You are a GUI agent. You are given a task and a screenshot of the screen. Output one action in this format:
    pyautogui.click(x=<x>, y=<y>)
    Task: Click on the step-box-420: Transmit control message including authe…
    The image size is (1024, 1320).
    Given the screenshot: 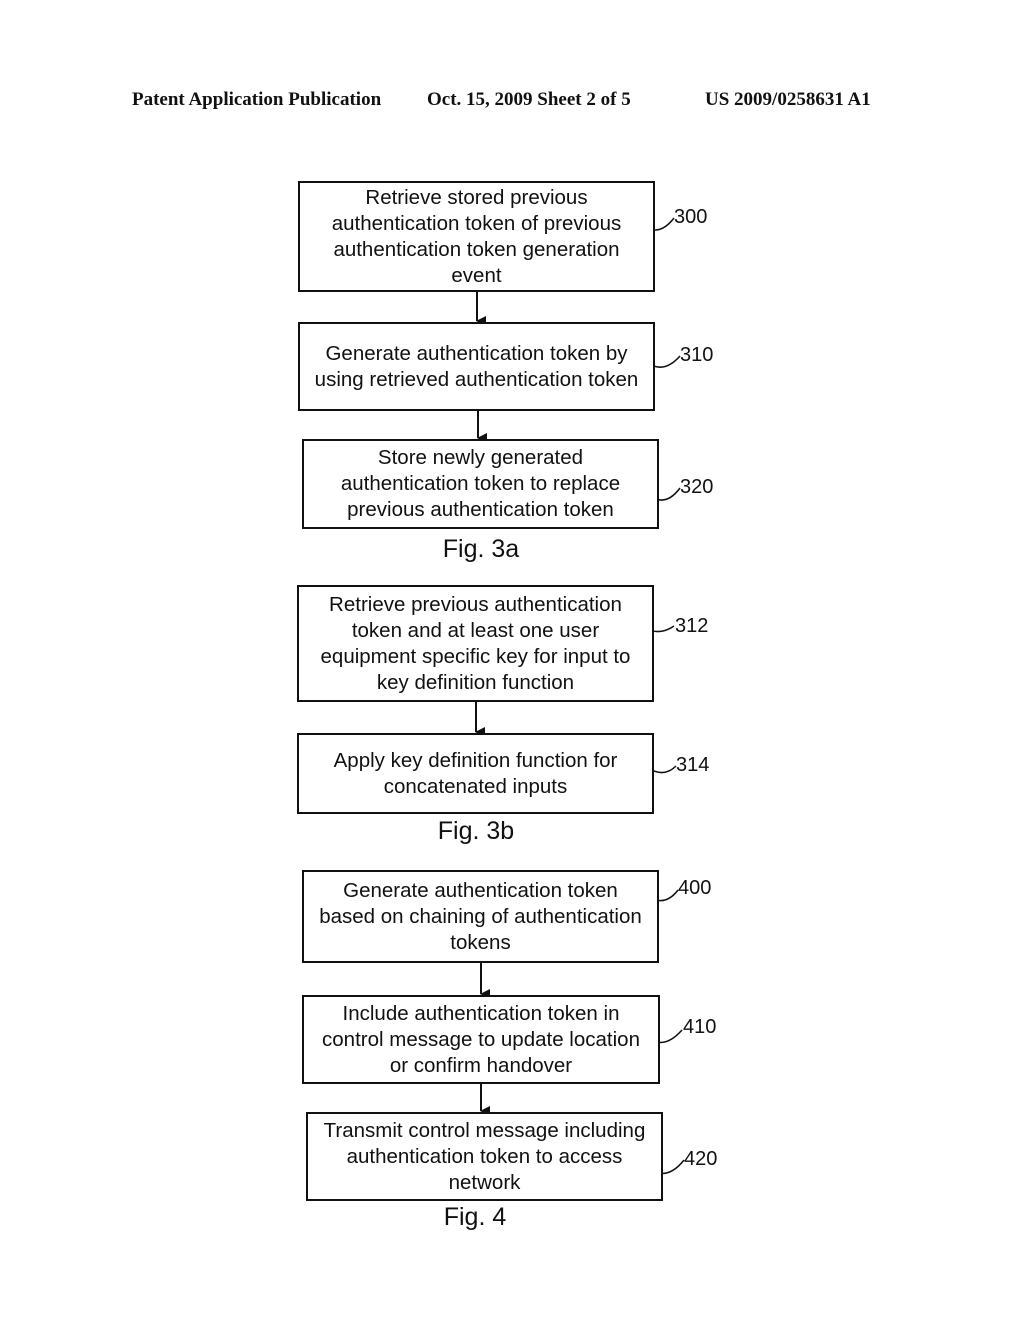 What is the action you would take?
    pyautogui.click(x=484, y=1156)
    